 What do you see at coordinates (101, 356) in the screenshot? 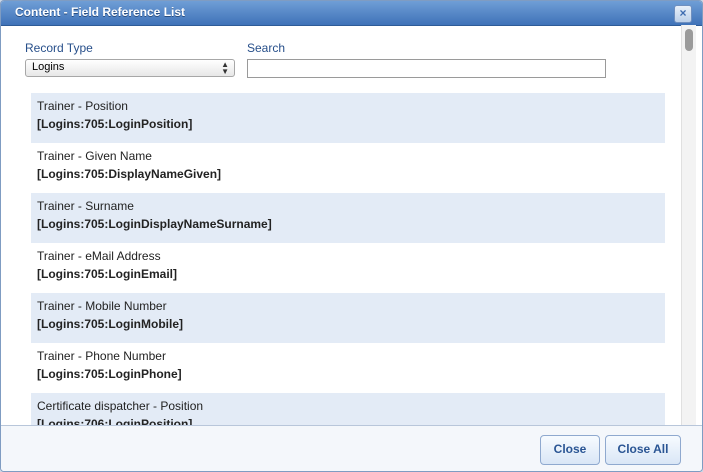
I see `field-name: Trainer - Phone Number` at bounding box center [101, 356].